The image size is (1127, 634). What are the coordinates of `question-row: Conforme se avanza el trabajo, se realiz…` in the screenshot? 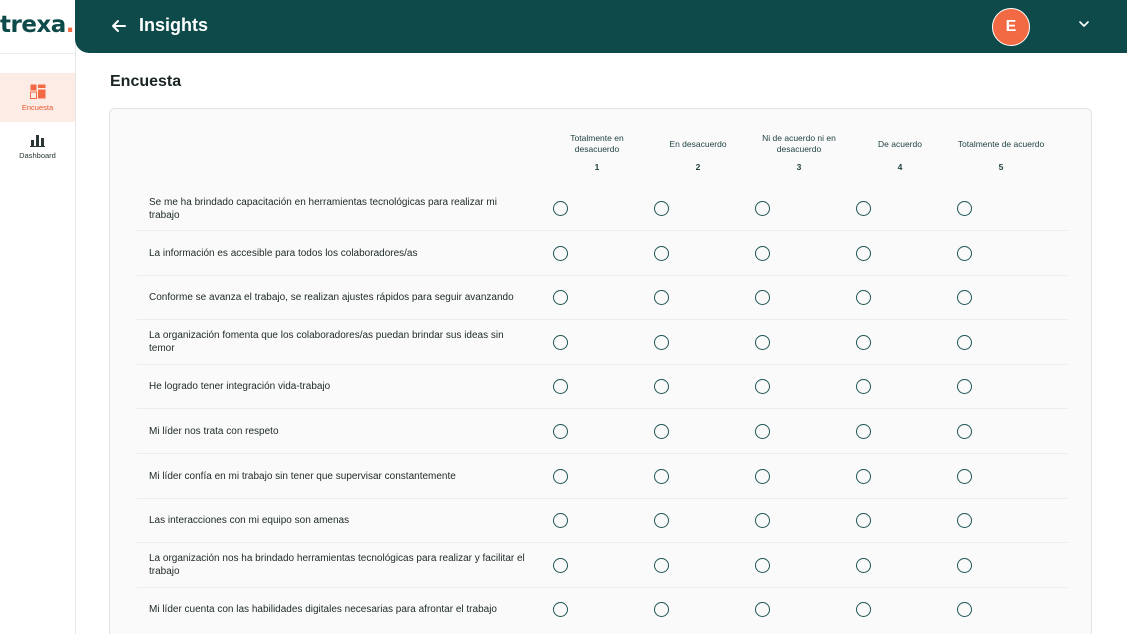 It's located at (602, 298).